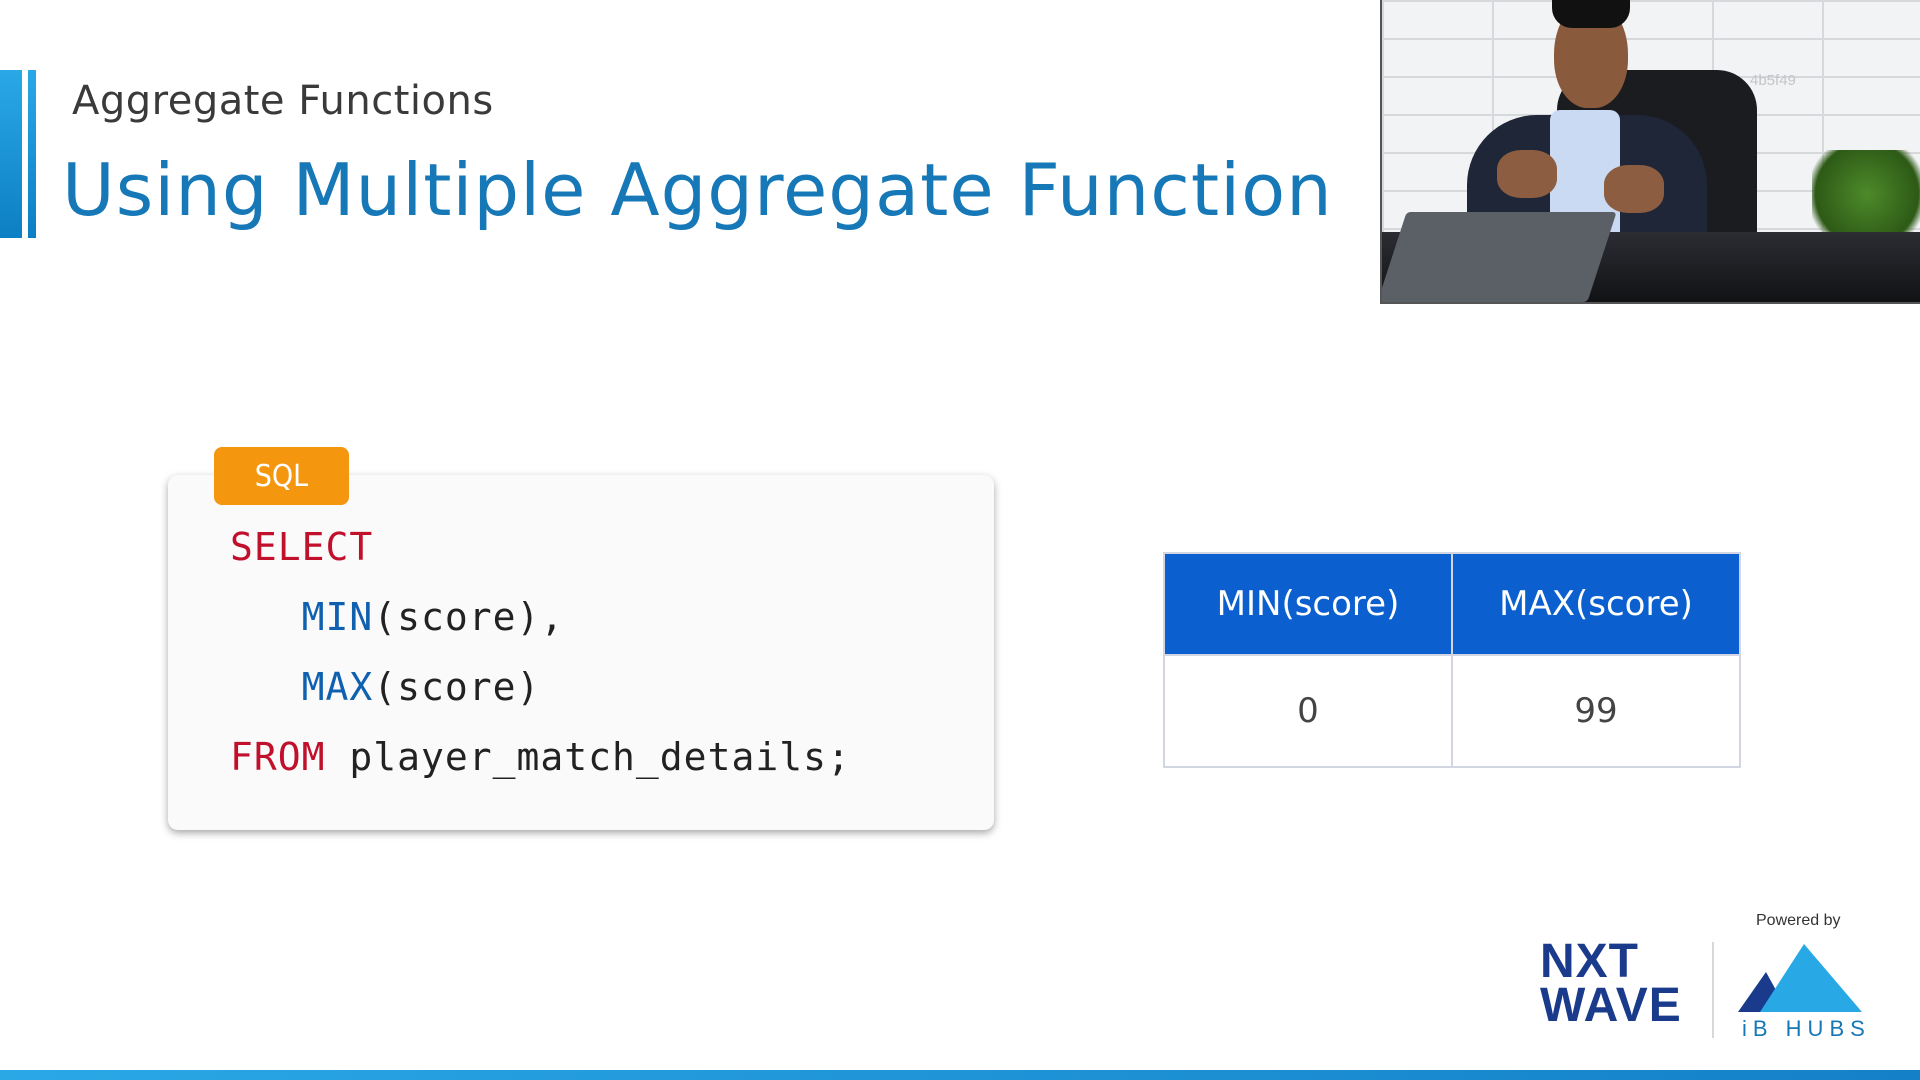 Image resolution: width=1920 pixels, height=1080 pixels. Describe the element at coordinates (1527, 174) in the screenshot. I see `presenter-left-hand` at that location.